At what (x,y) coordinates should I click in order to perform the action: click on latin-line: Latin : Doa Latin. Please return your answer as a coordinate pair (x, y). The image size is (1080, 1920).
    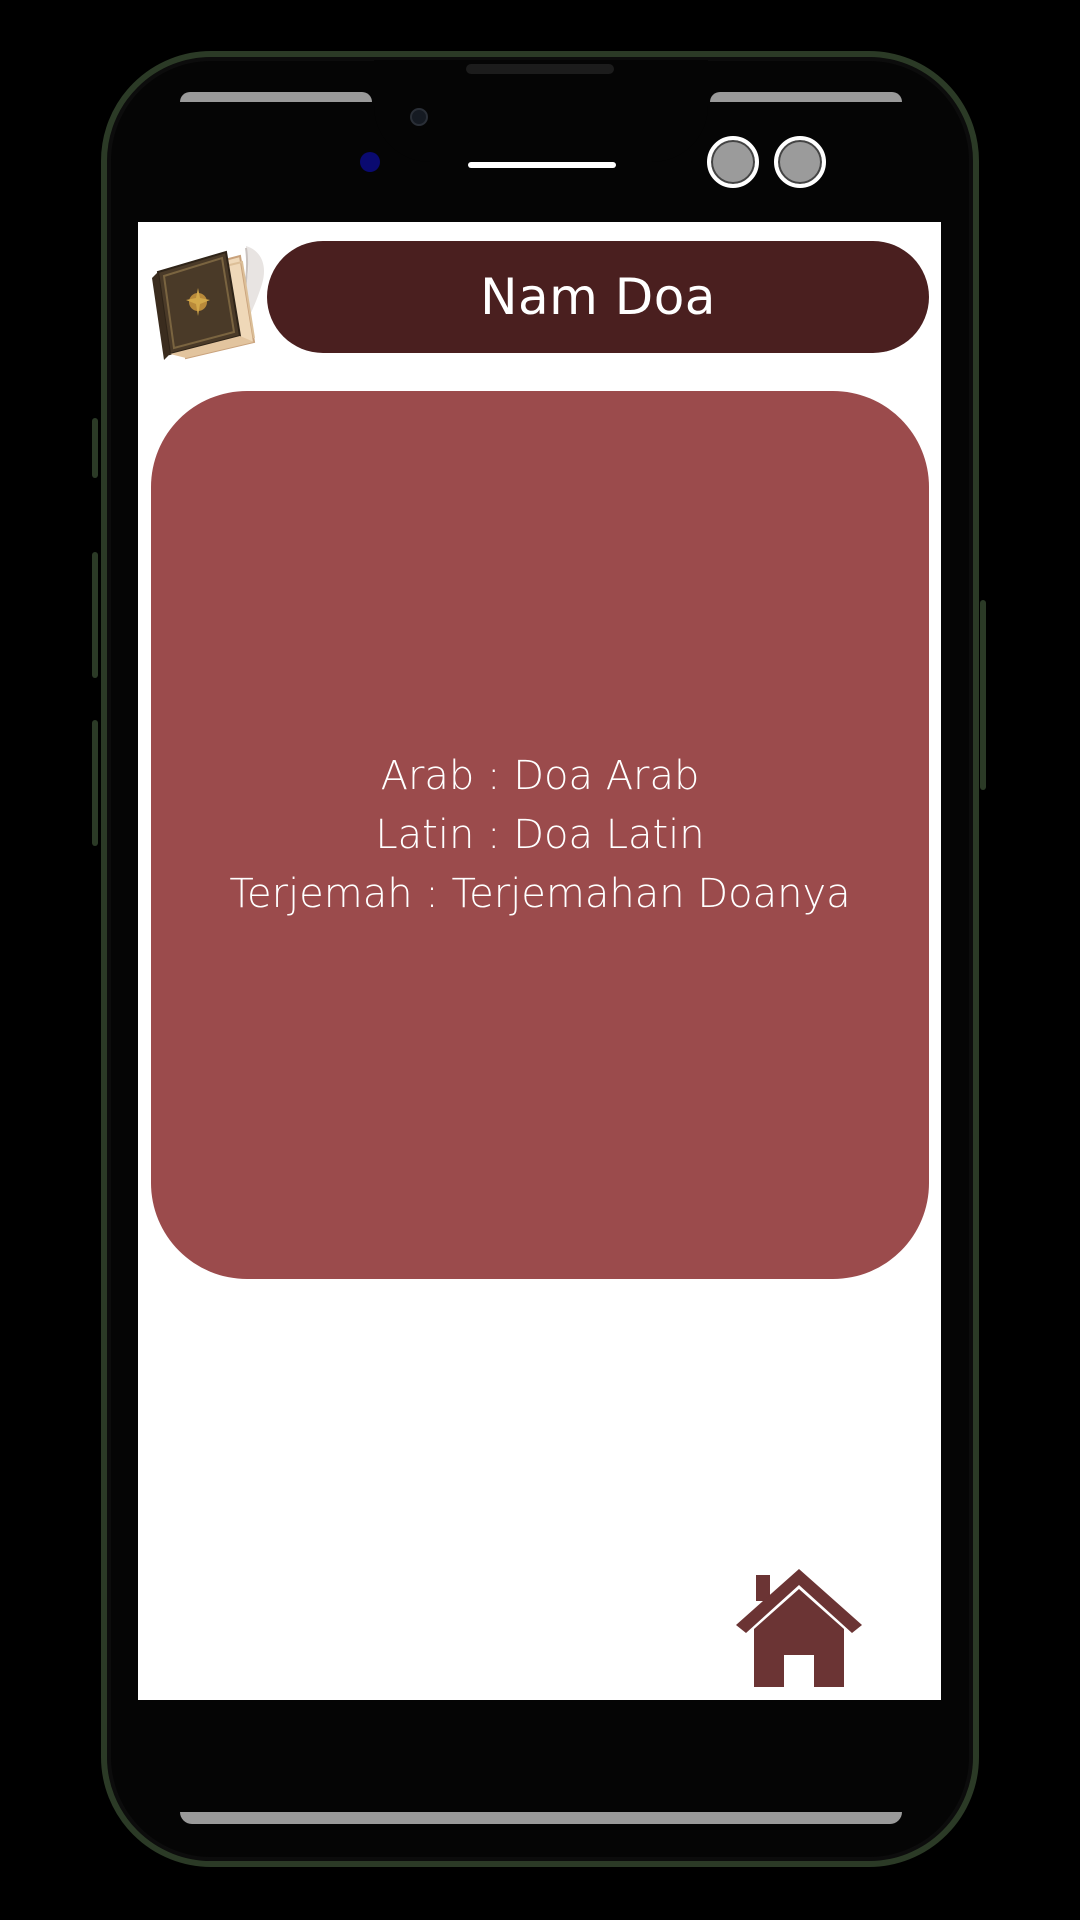
    Looking at the image, I should click on (540, 834).